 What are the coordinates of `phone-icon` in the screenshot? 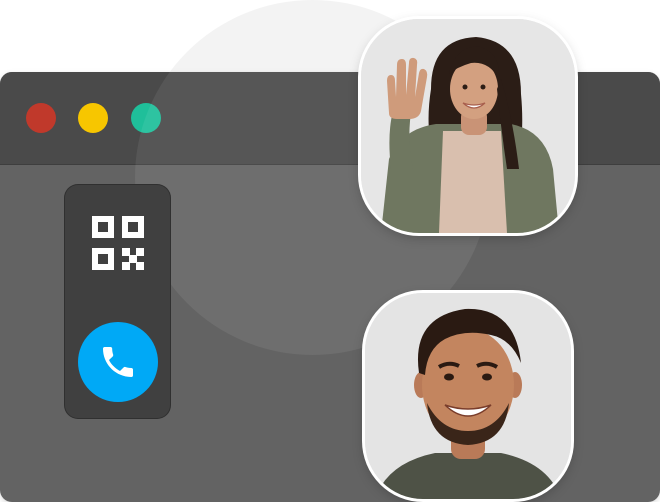 It's located at (118, 362).